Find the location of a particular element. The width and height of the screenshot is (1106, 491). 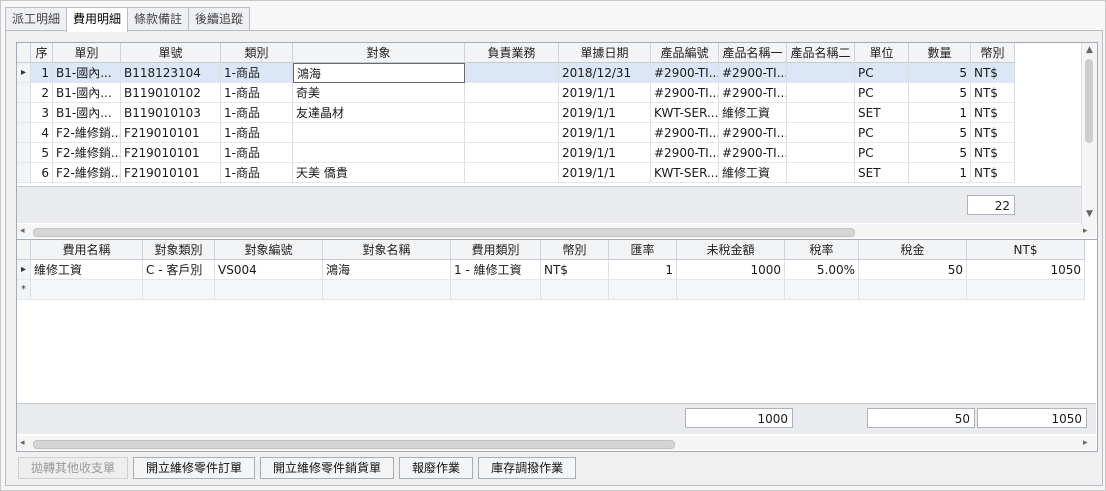

table-cell: 奇美 is located at coordinates (379, 93).